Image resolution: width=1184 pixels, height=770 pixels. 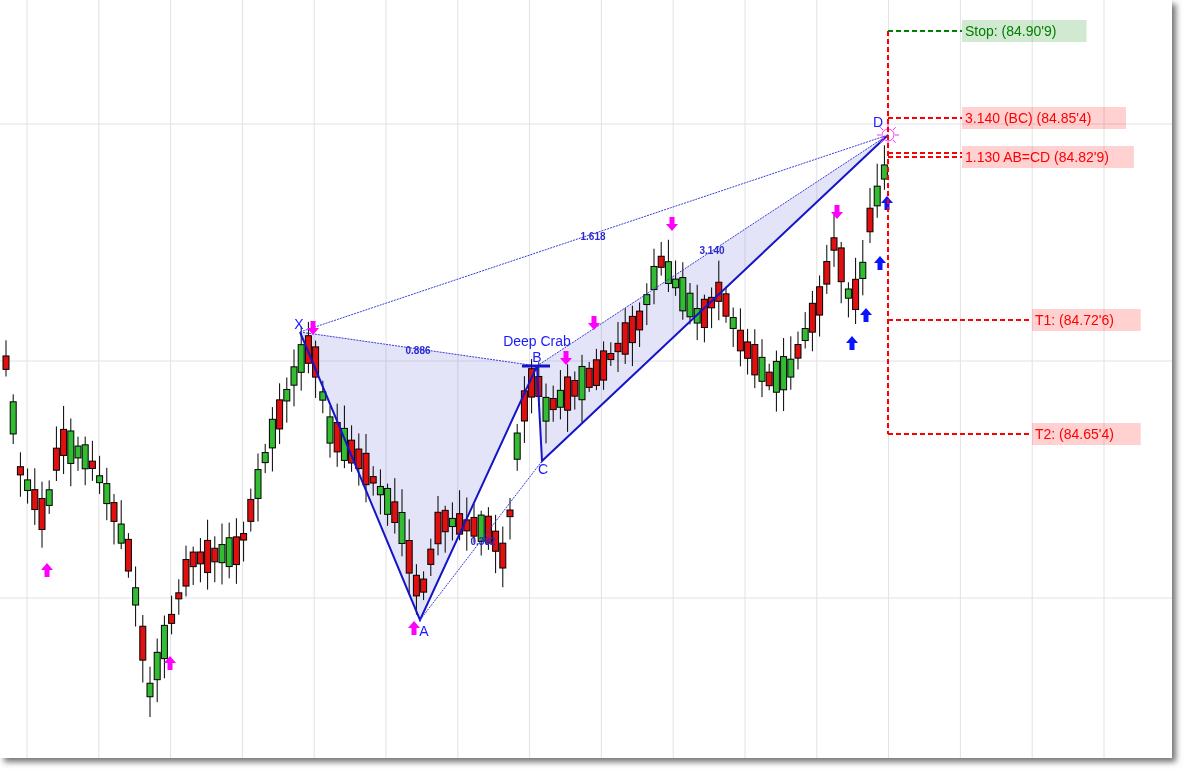 I want to click on point-label: X, so click(x=299, y=324).